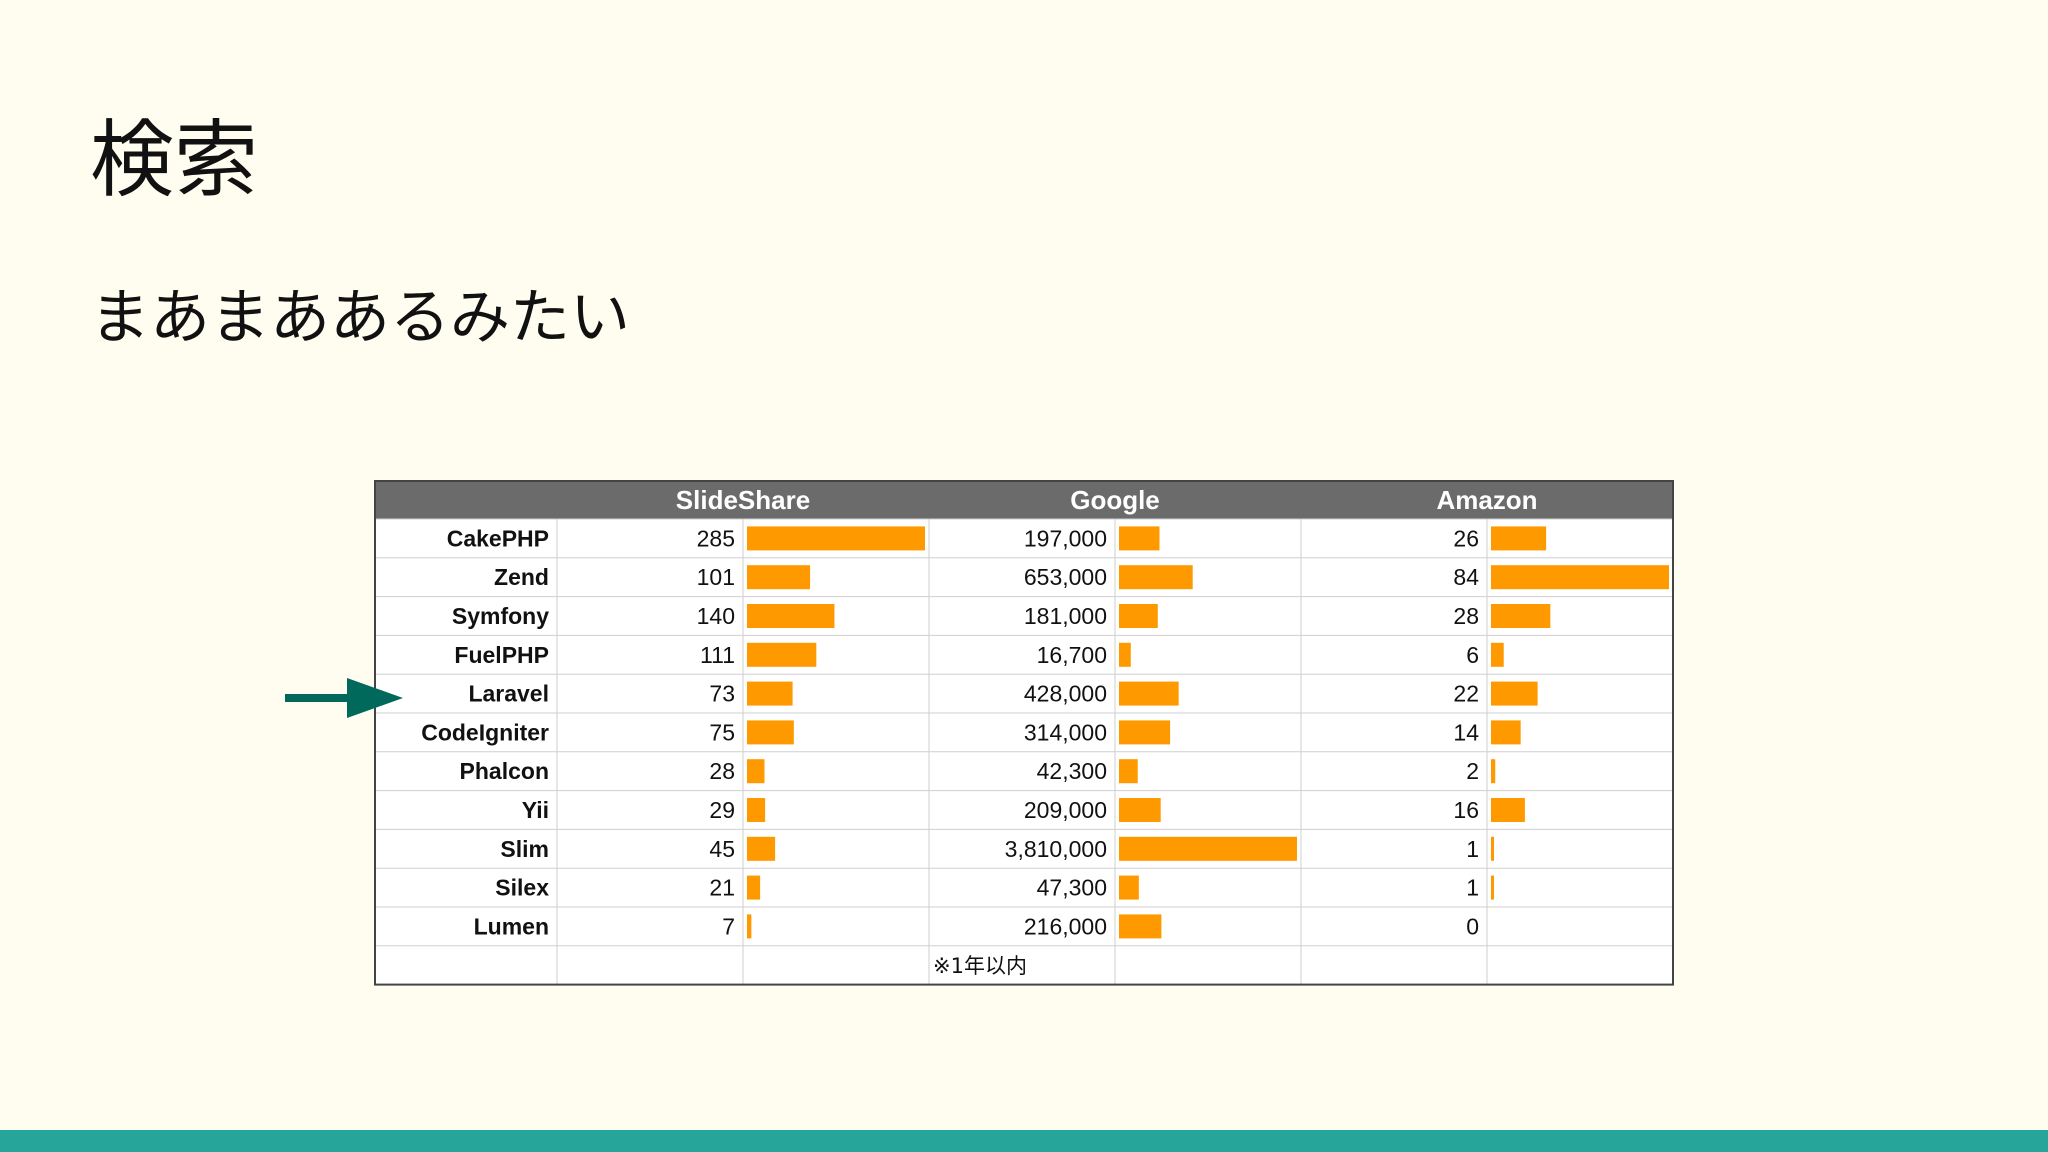 The width and height of the screenshot is (2048, 1152). Describe the element at coordinates (1072, 888) in the screenshot. I see `value-google: 47,300` at that location.